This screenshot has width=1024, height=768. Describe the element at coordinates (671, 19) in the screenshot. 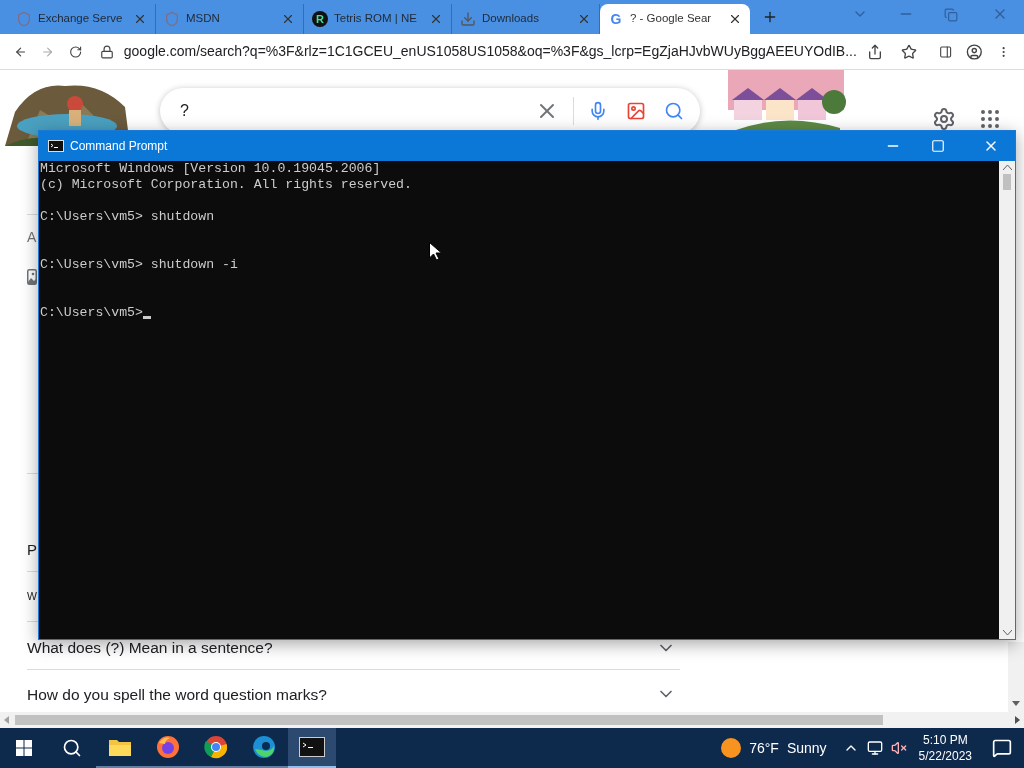

I see `tab-title: ? - Google Sear` at that location.